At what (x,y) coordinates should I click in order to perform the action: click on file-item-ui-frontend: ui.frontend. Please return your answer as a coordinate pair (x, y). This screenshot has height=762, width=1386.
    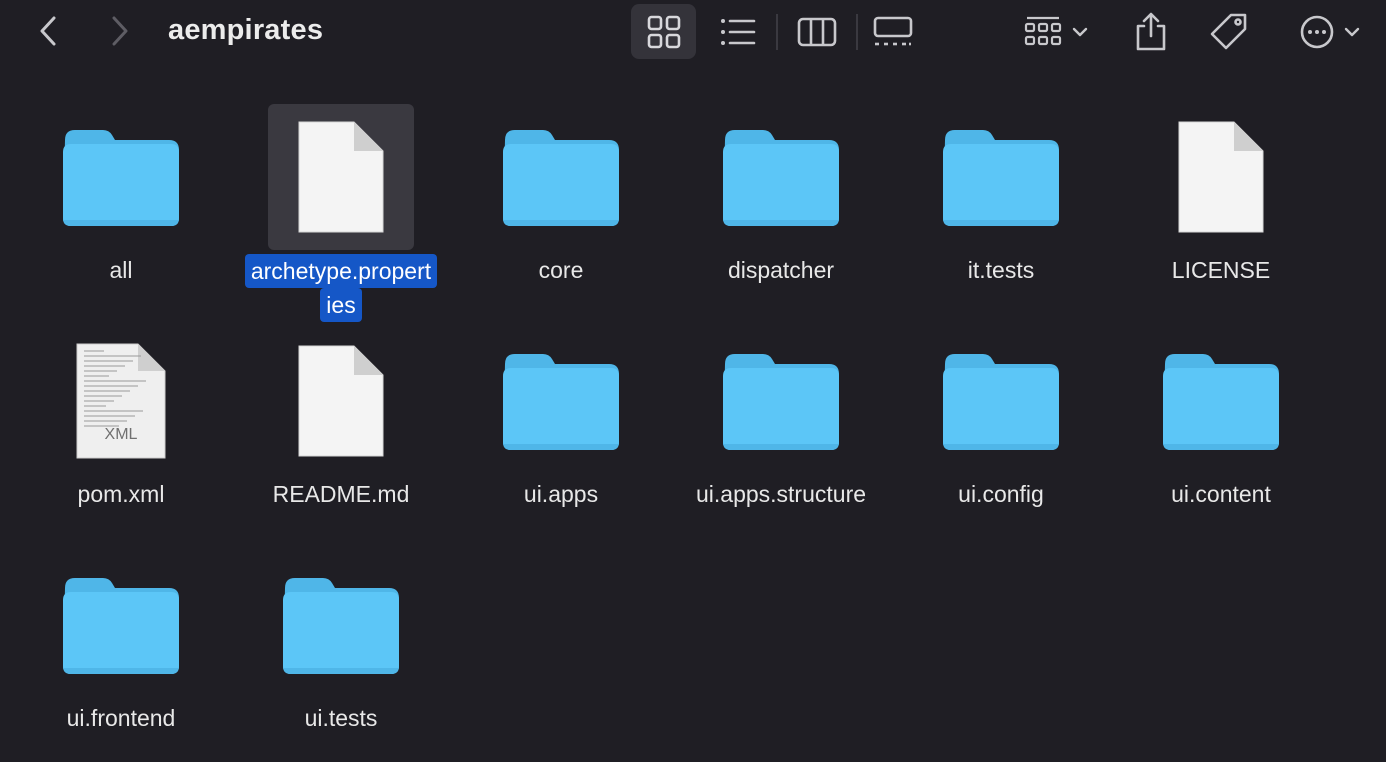
    Looking at the image, I should click on (121, 657).